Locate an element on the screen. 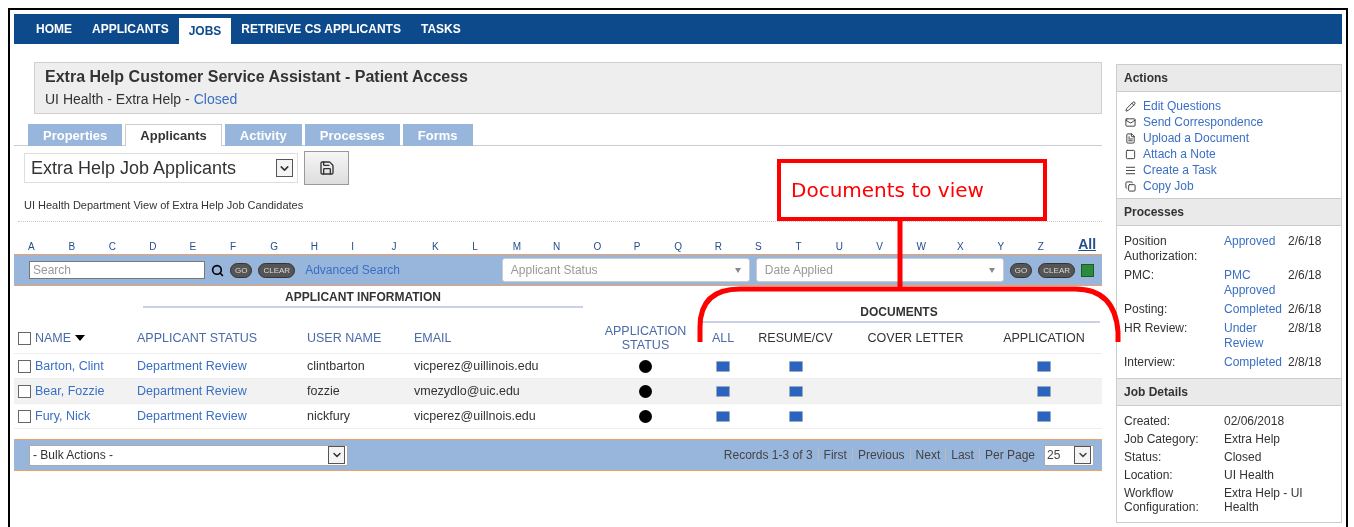 The width and height of the screenshot is (1354, 527). letter-link: Q is located at coordinates (694, 246).